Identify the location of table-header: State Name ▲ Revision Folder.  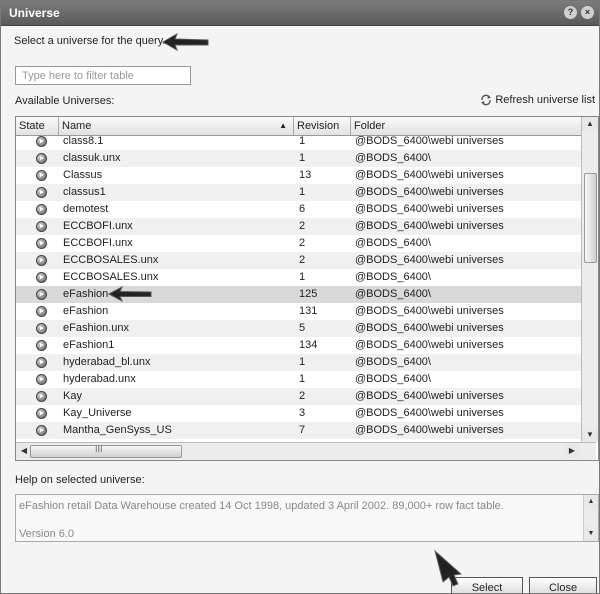
(299, 126).